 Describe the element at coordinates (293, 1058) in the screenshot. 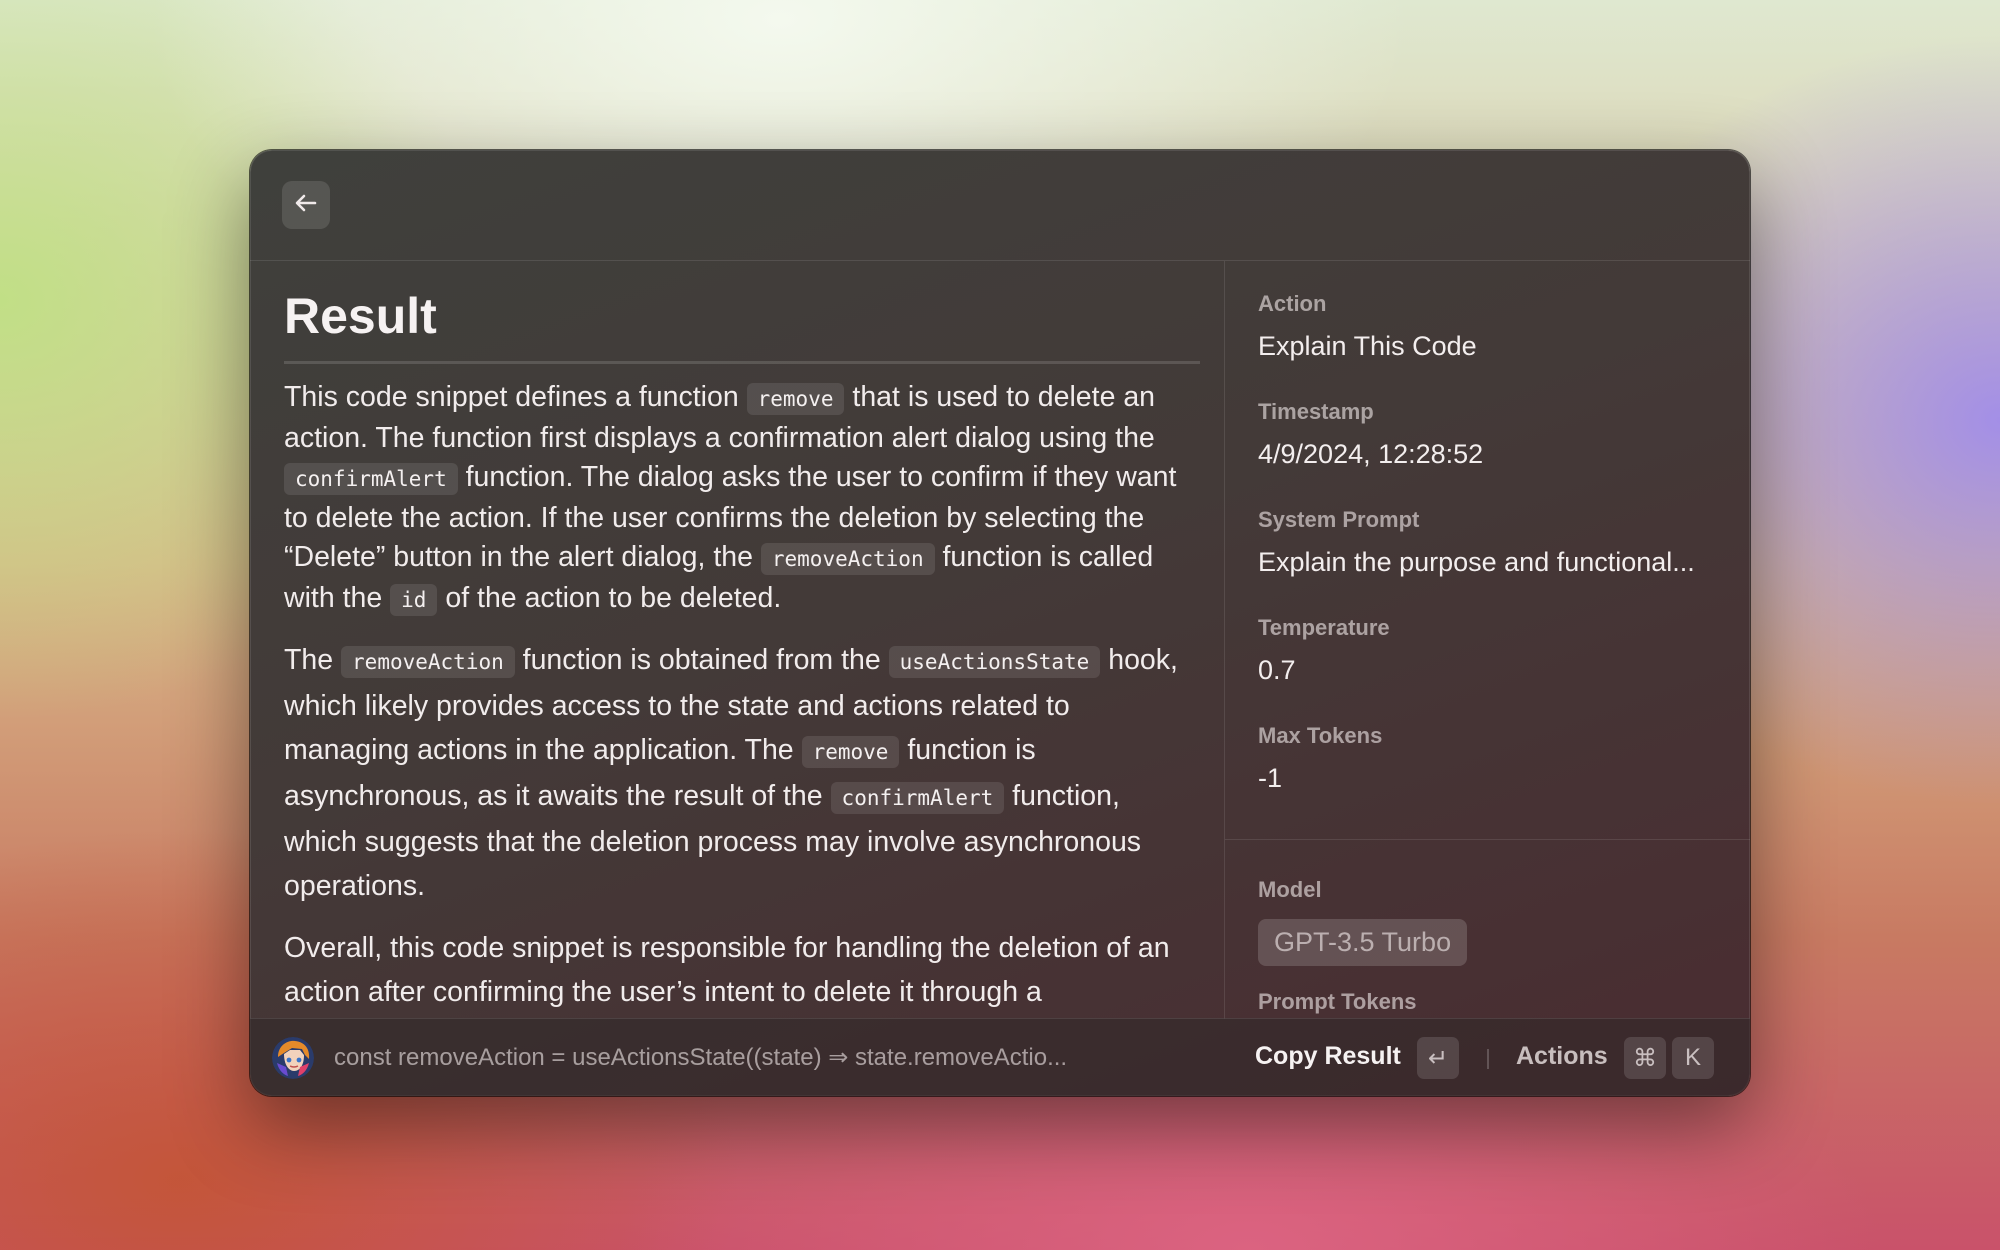

I see `avatar-icon` at that location.